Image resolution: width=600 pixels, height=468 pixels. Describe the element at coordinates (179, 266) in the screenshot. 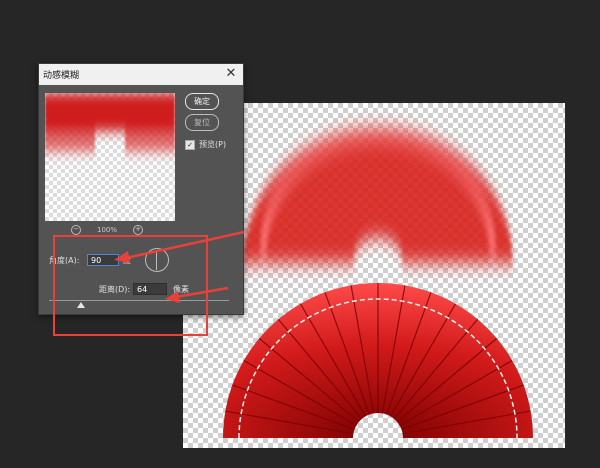

I see `annotation-arrows` at that location.